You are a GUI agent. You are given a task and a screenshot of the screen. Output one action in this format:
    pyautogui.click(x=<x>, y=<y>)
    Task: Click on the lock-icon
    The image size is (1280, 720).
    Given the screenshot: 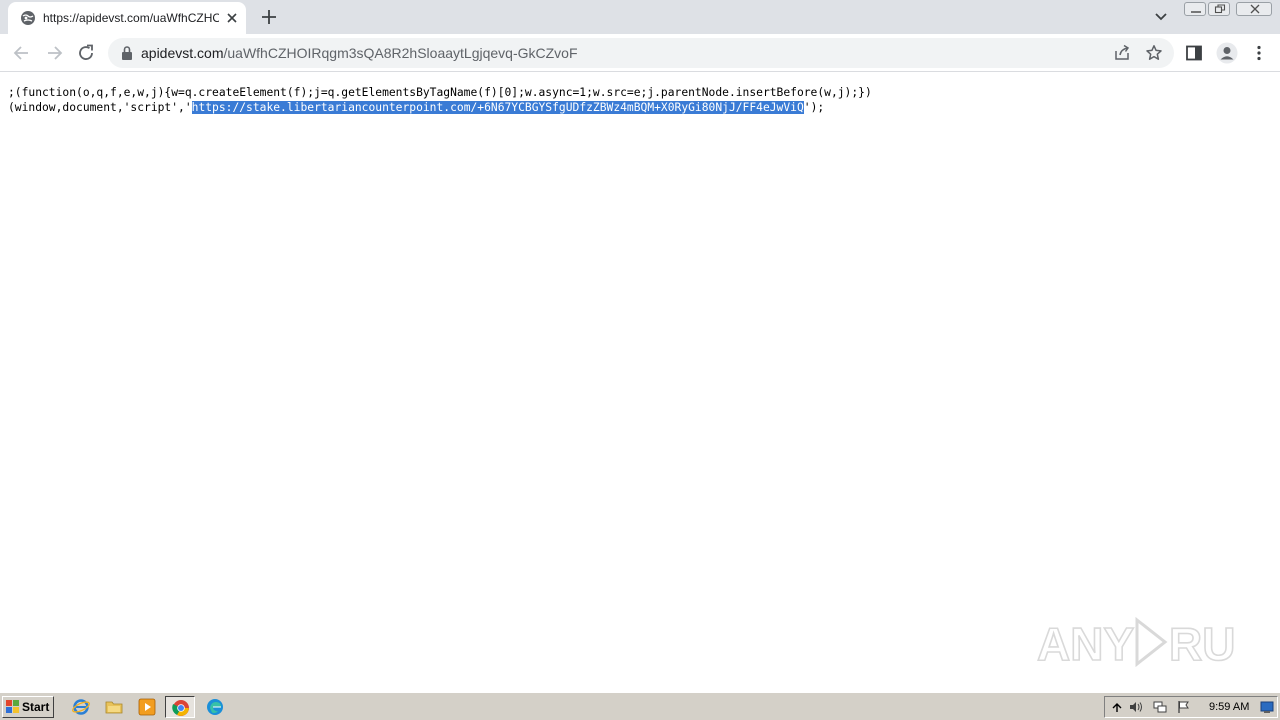 What is the action you would take?
    pyautogui.click(x=127, y=53)
    